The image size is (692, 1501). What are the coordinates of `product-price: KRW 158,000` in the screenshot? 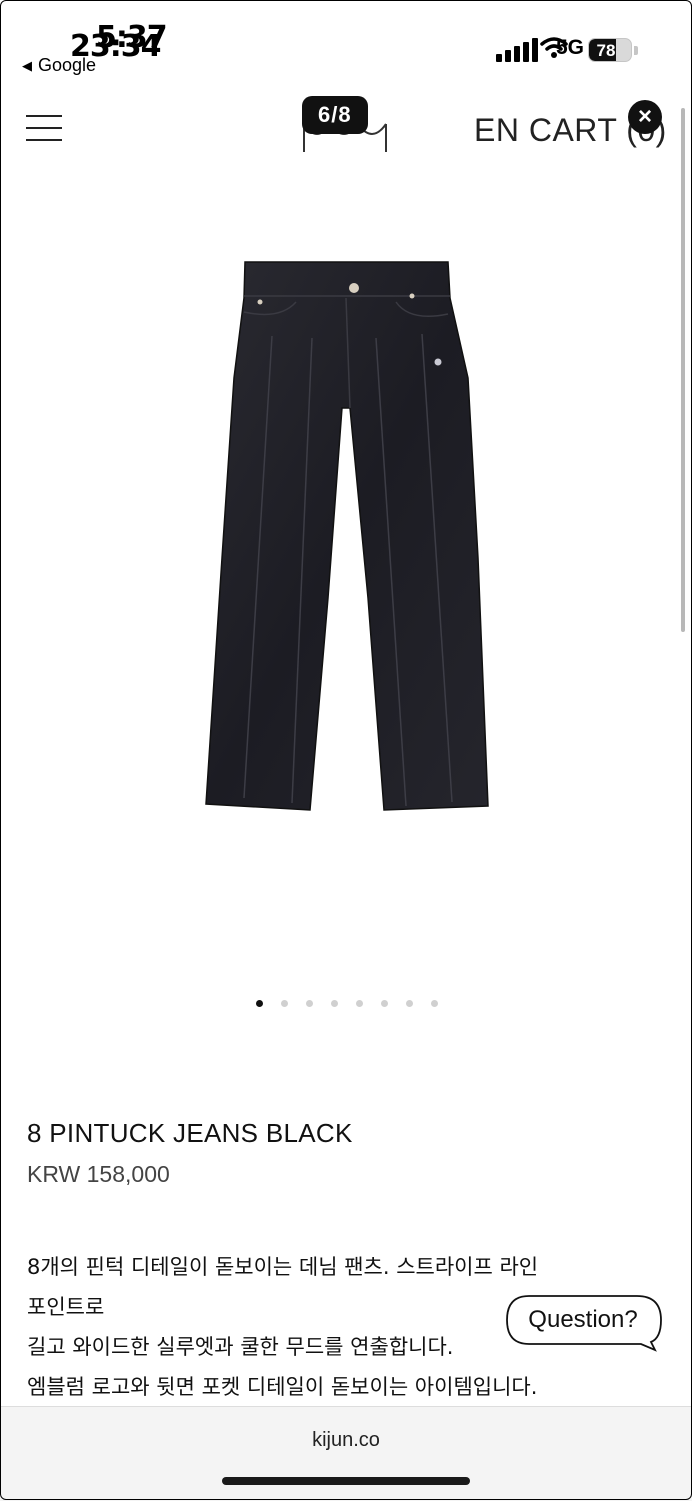 It's located at (98, 1174).